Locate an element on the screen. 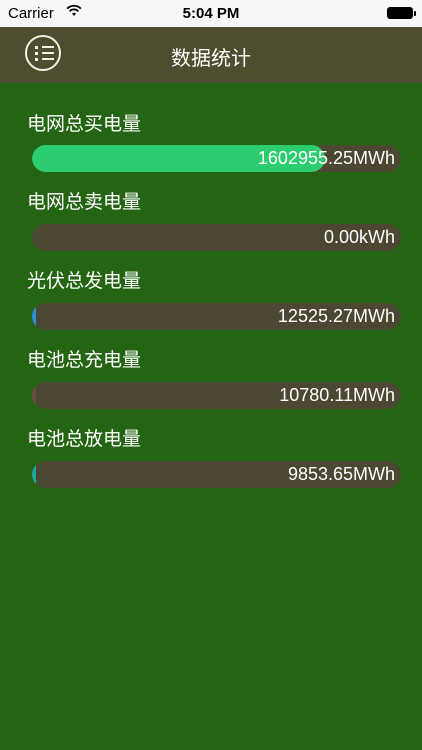 The height and width of the screenshot is (750, 422). nav-bar: 数据统计 is located at coordinates (211, 55).